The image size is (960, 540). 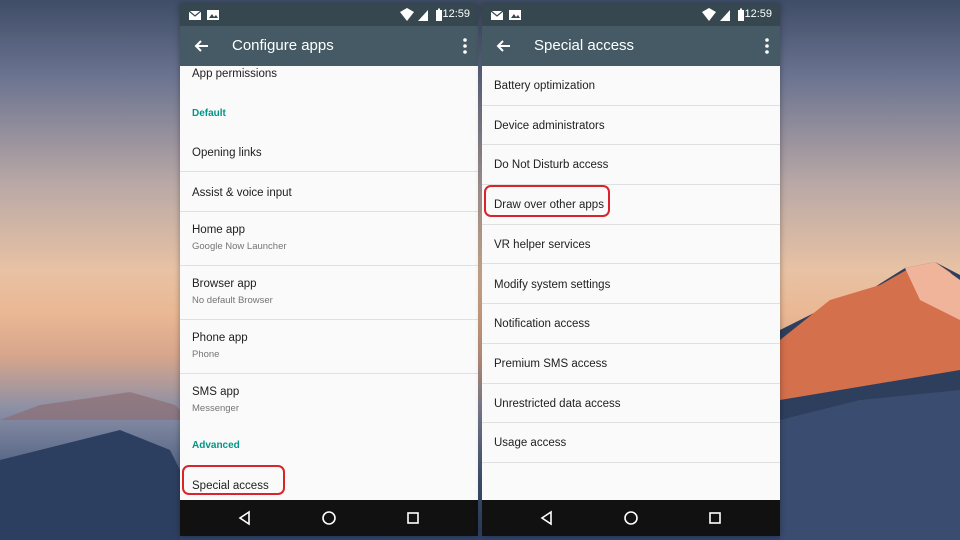 I want to click on list-item-title: SMS app, so click(x=216, y=392).